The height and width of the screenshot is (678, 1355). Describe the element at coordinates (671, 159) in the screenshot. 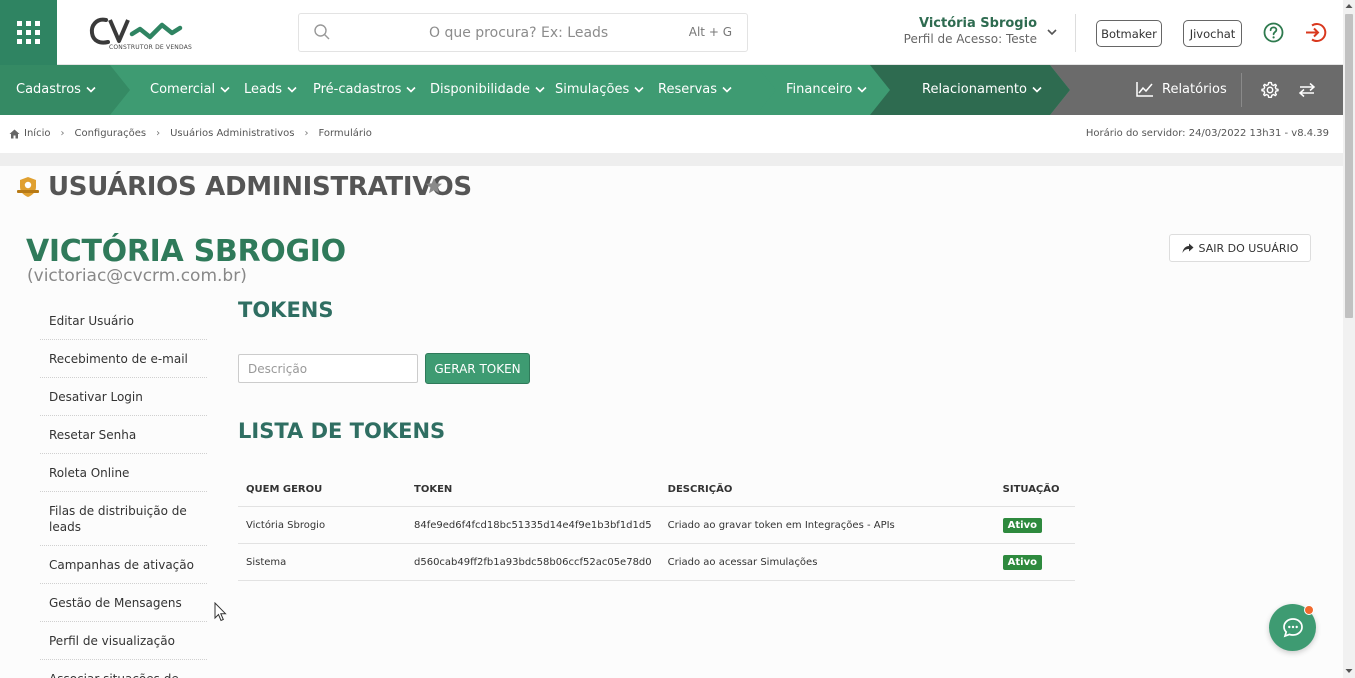

I see `section-divider` at that location.